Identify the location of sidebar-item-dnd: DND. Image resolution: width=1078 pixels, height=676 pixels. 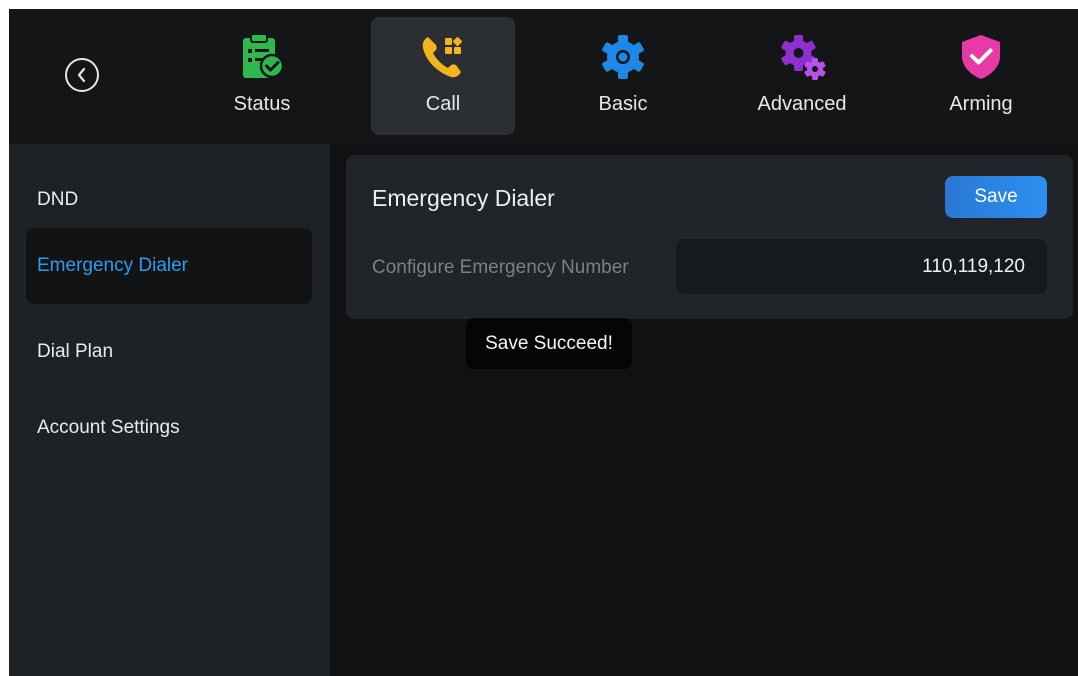
(169, 200).